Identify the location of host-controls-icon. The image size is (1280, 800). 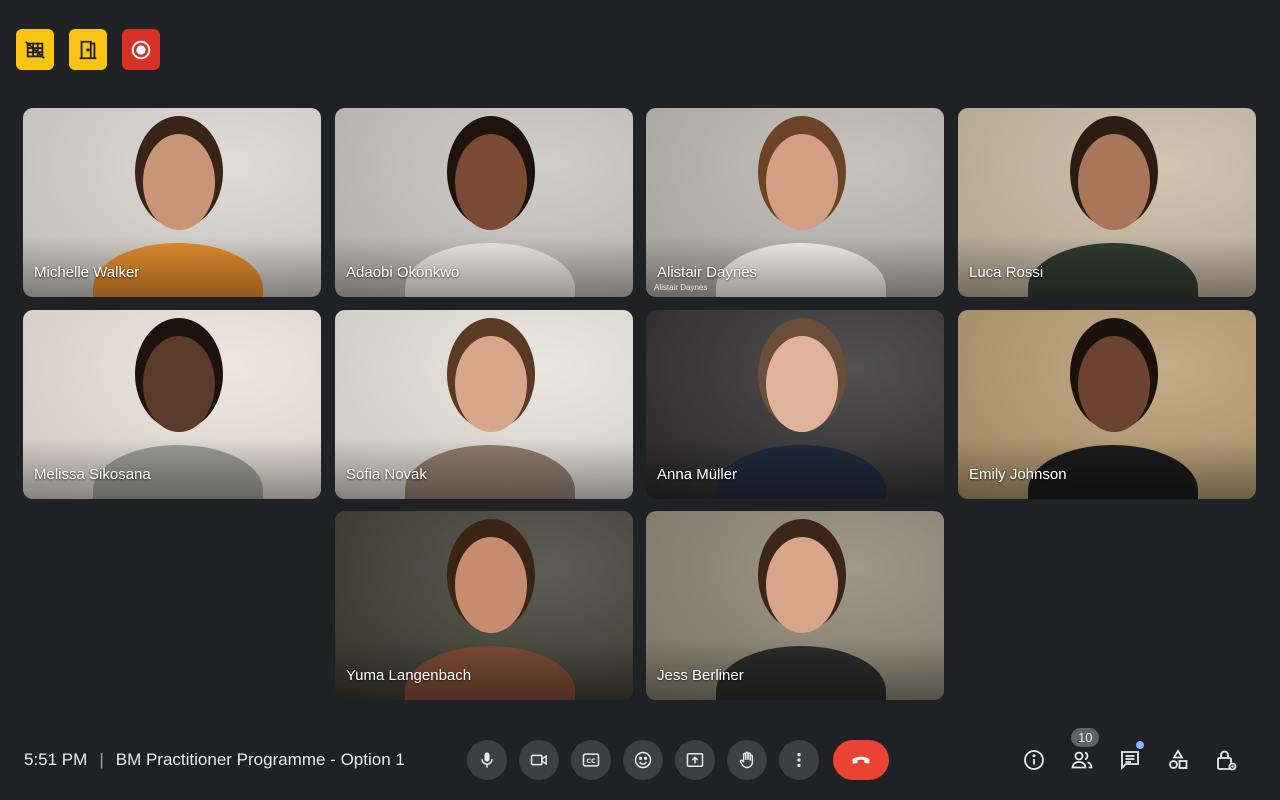
(1227, 760).